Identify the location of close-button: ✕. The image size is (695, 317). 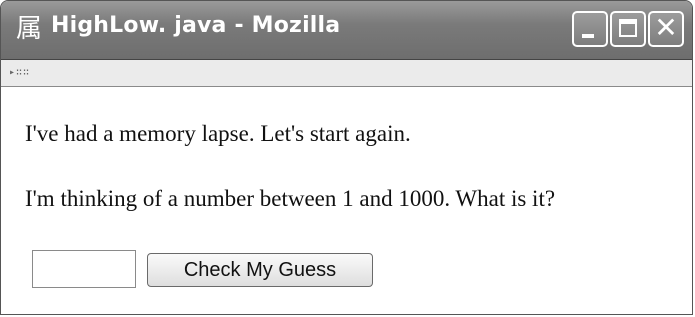
(666, 29).